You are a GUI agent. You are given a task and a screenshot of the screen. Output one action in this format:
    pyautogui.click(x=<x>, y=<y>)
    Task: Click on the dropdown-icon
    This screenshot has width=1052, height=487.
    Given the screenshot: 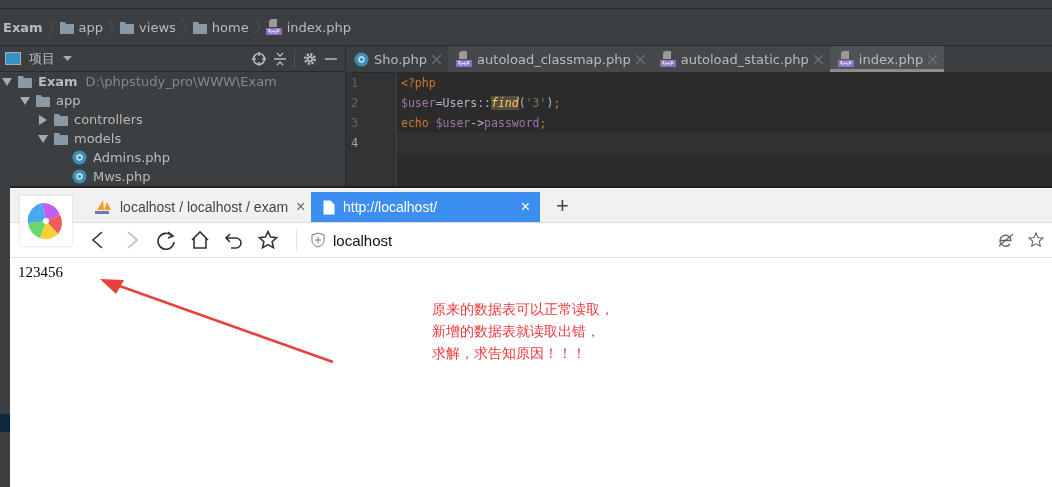 What is the action you would take?
    pyautogui.click(x=67, y=58)
    